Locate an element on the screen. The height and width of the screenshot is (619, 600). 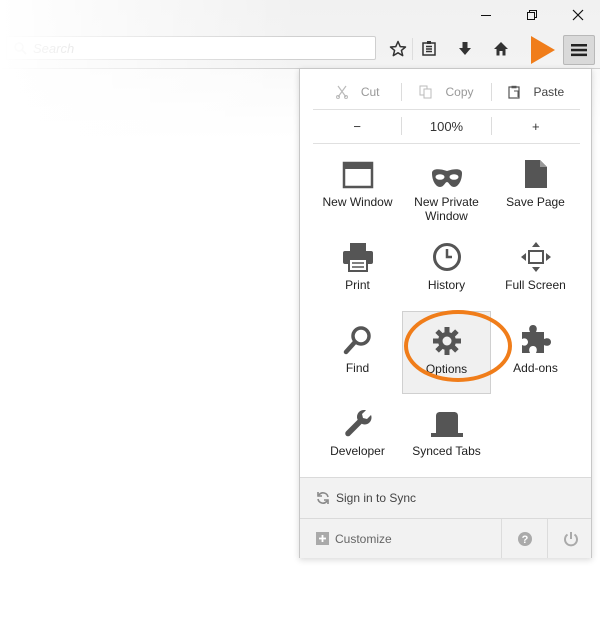
copy-icon is located at coordinates (425, 92).